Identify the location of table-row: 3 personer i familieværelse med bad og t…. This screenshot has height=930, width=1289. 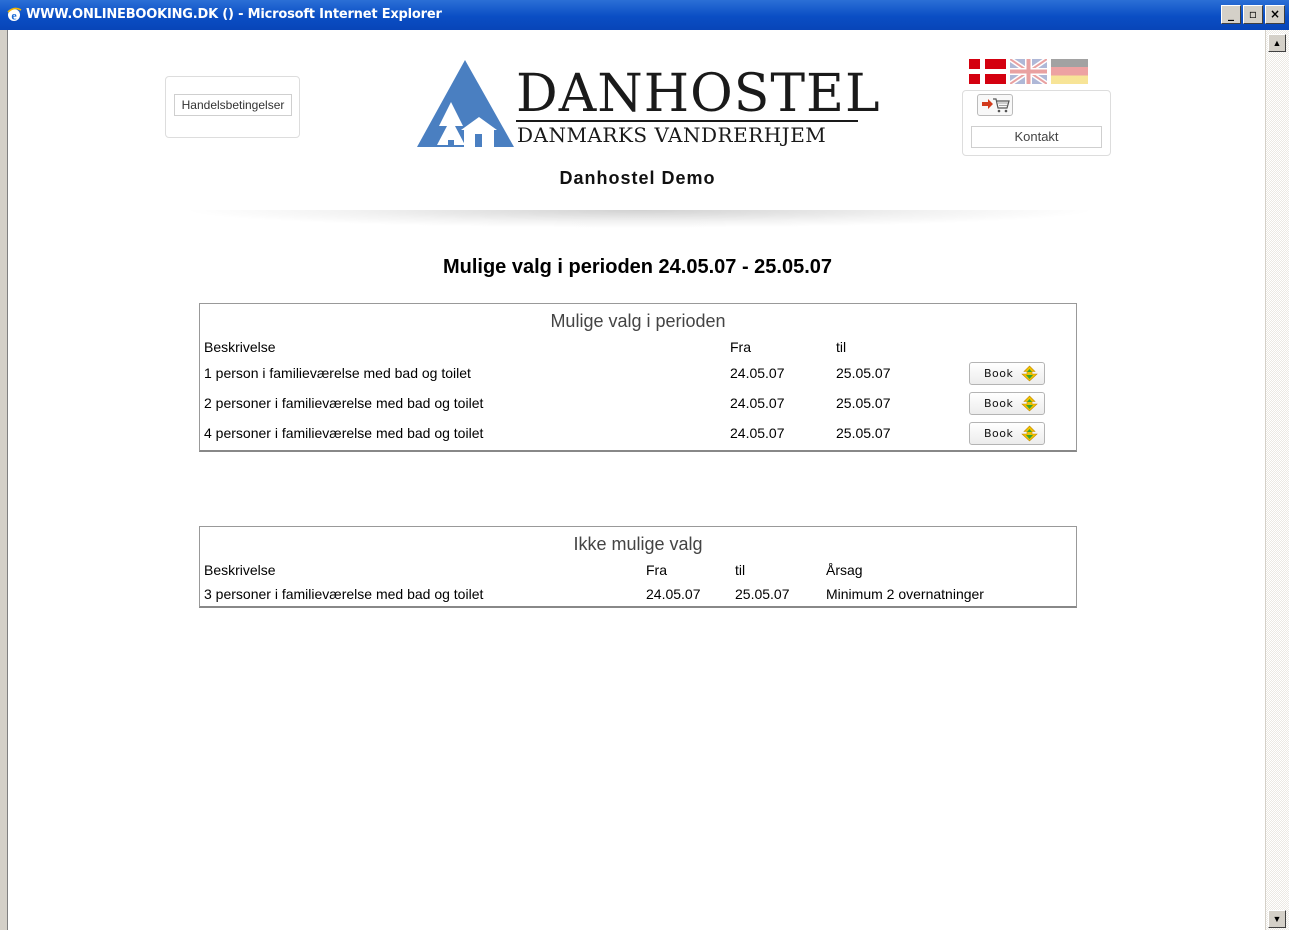
(638, 594).